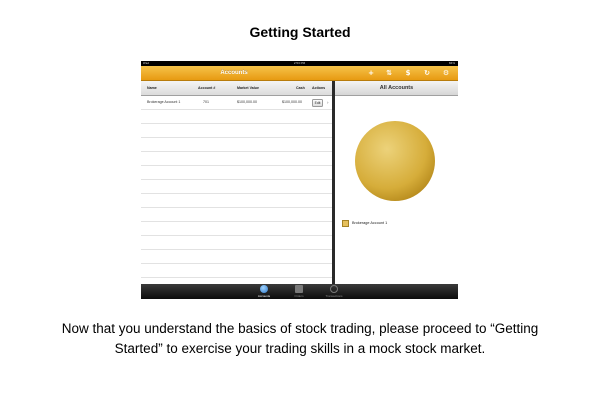  Describe the element at coordinates (396, 88) in the screenshot. I see `panel-title: All Accounts` at that location.